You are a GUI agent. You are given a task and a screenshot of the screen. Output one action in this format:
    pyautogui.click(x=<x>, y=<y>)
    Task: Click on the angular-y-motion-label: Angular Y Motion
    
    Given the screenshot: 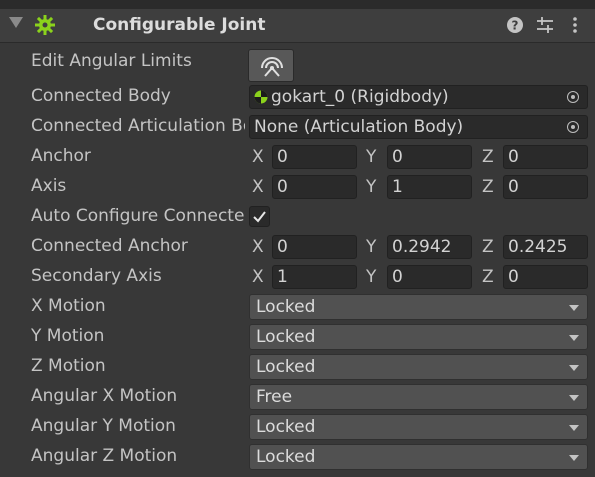 What is the action you would take?
    pyautogui.click(x=103, y=426)
    